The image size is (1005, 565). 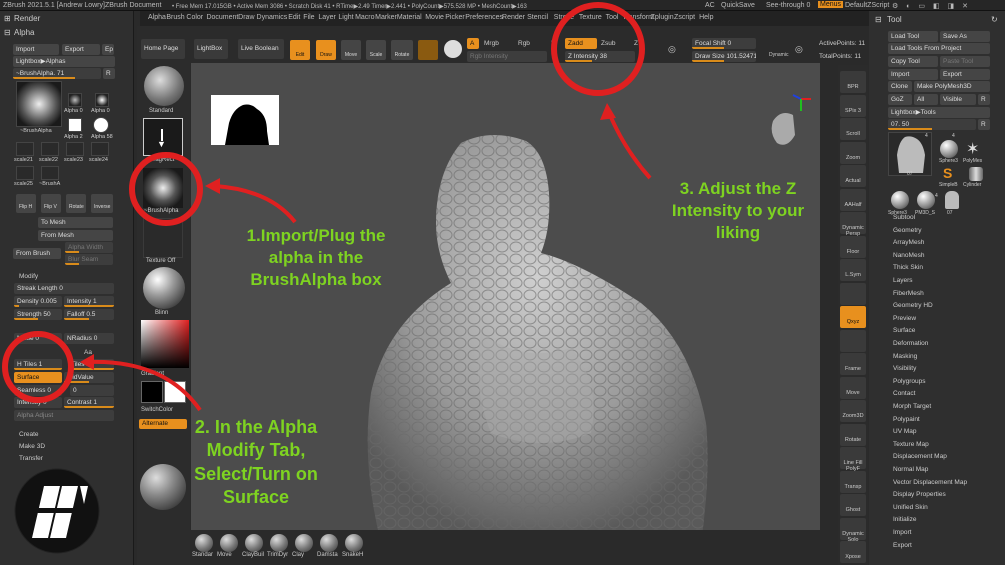 I want to click on tool-menu-polygroups: Polygroups, so click(x=909, y=381).